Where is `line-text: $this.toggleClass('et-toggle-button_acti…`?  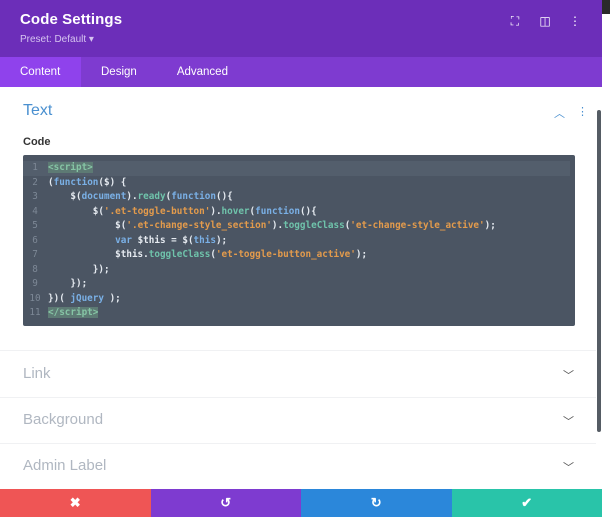 line-text: $this.toggleClass('et-toggle-button_acti… is located at coordinates (207, 255).